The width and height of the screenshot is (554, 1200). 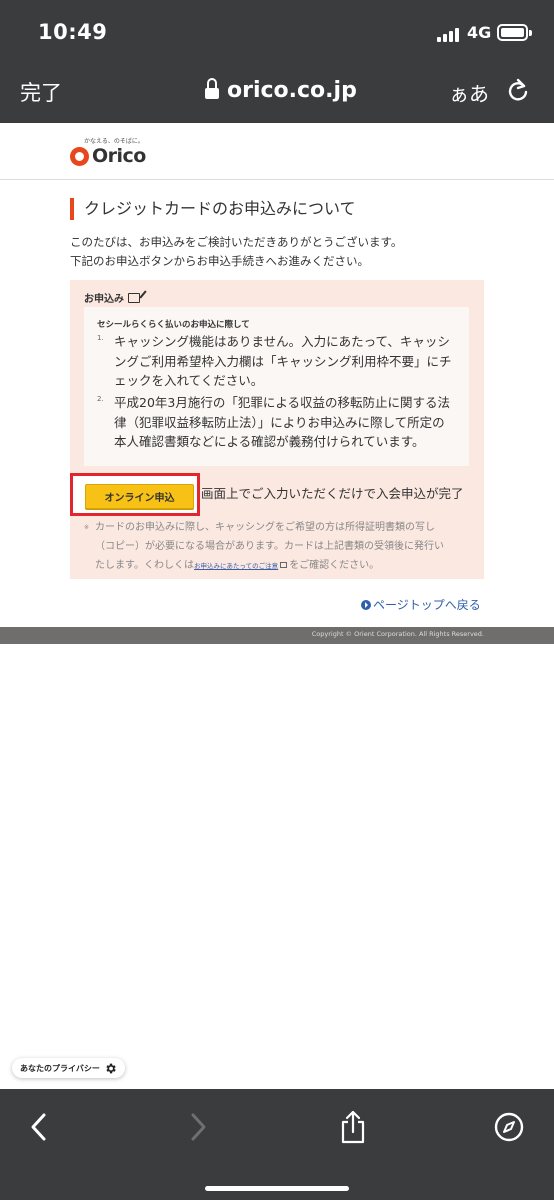 I want to click on share-button, so click(x=353, y=1127).